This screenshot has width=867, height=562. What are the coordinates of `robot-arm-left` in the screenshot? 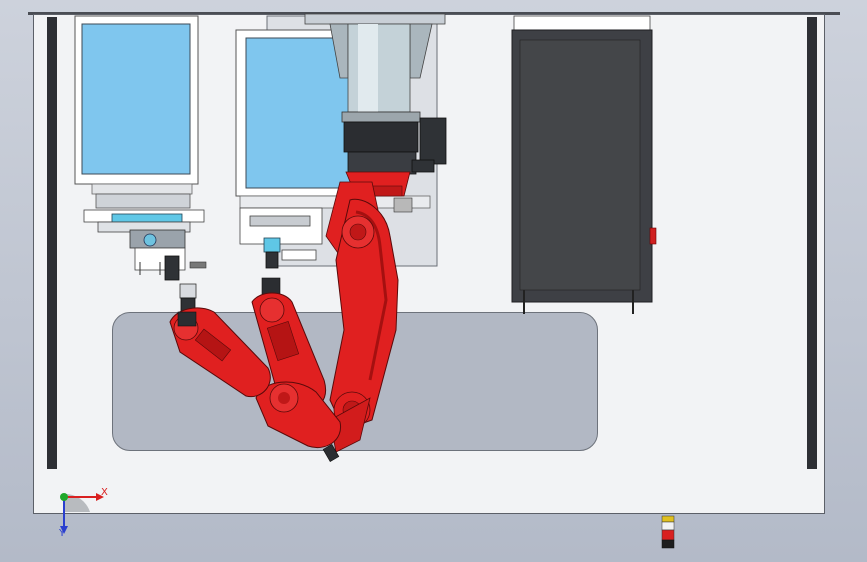 It's located at (220, 352).